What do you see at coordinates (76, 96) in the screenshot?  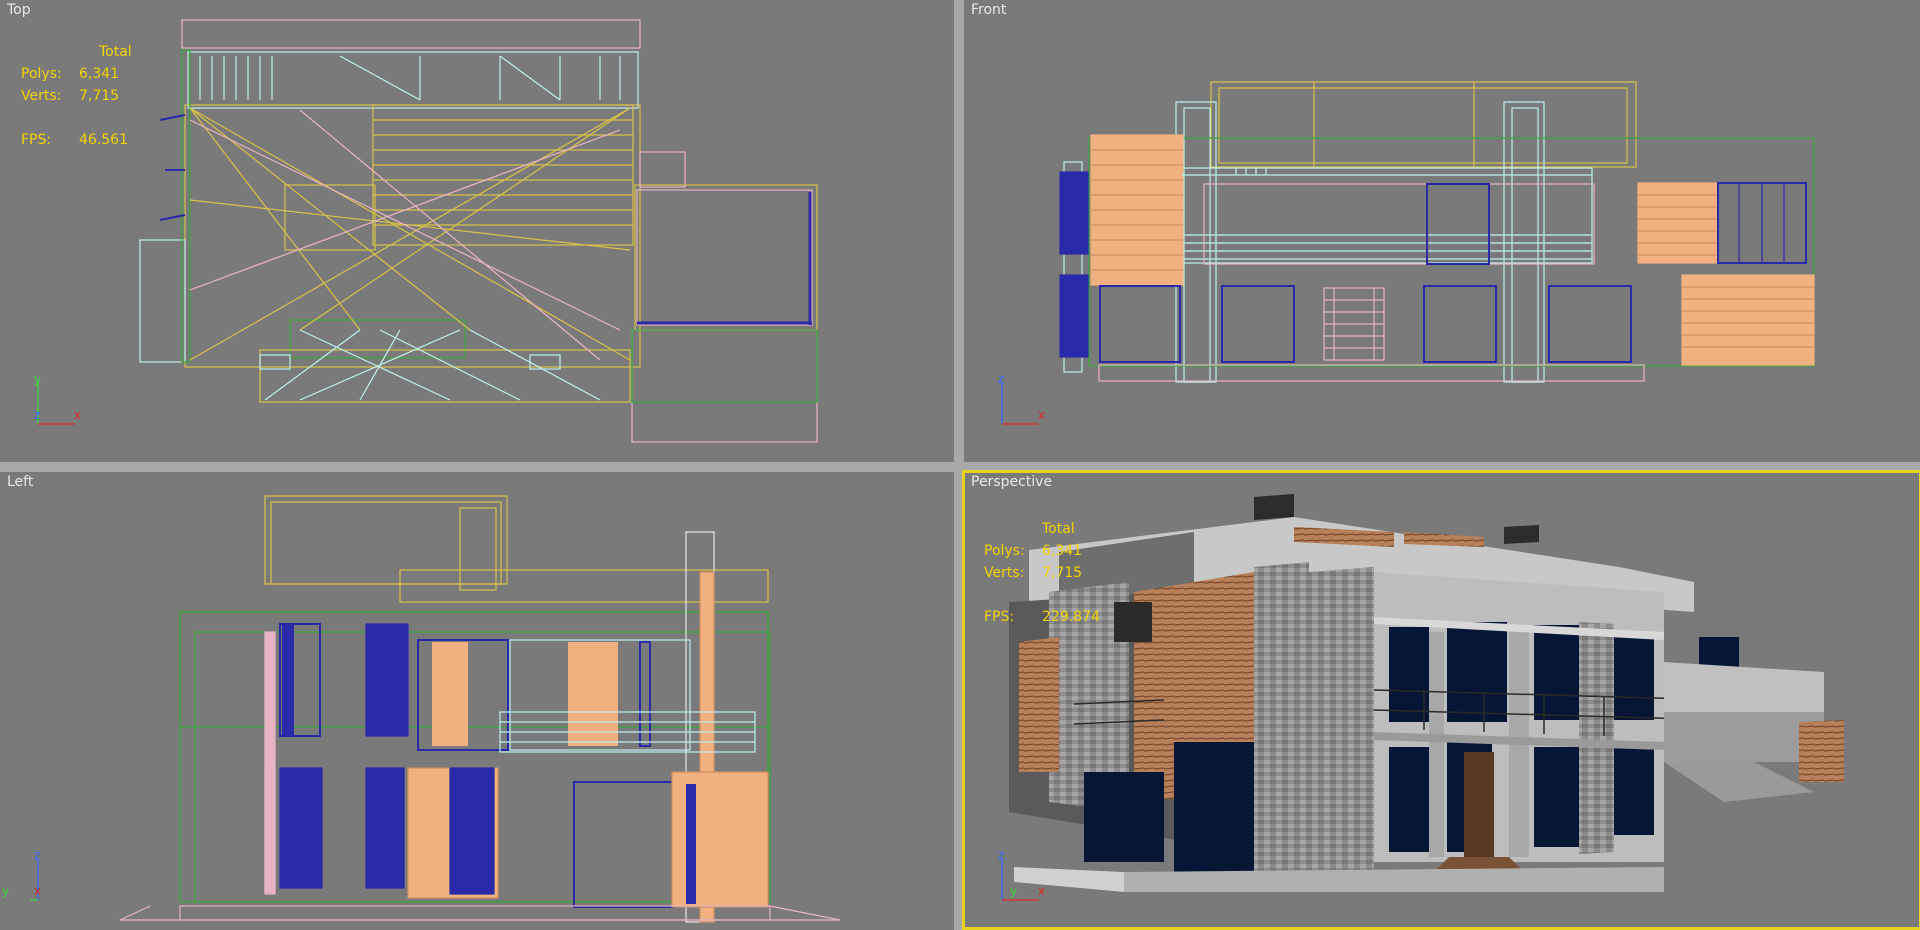 I see `stats-overlay: Total Polys: 6,341 Verts: 7,715 FPS: 46.561` at bounding box center [76, 96].